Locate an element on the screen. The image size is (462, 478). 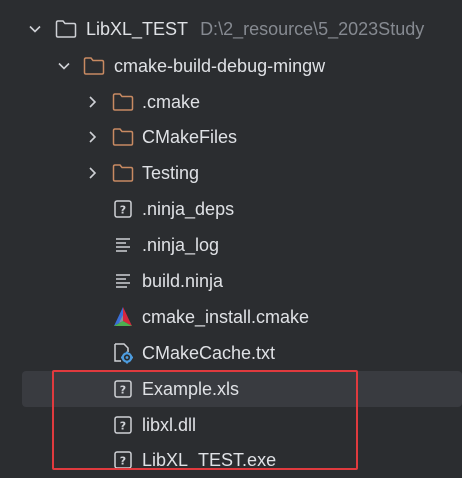
tree-row-item: ? LibXL_TEST.exe is located at coordinates (231, 460).